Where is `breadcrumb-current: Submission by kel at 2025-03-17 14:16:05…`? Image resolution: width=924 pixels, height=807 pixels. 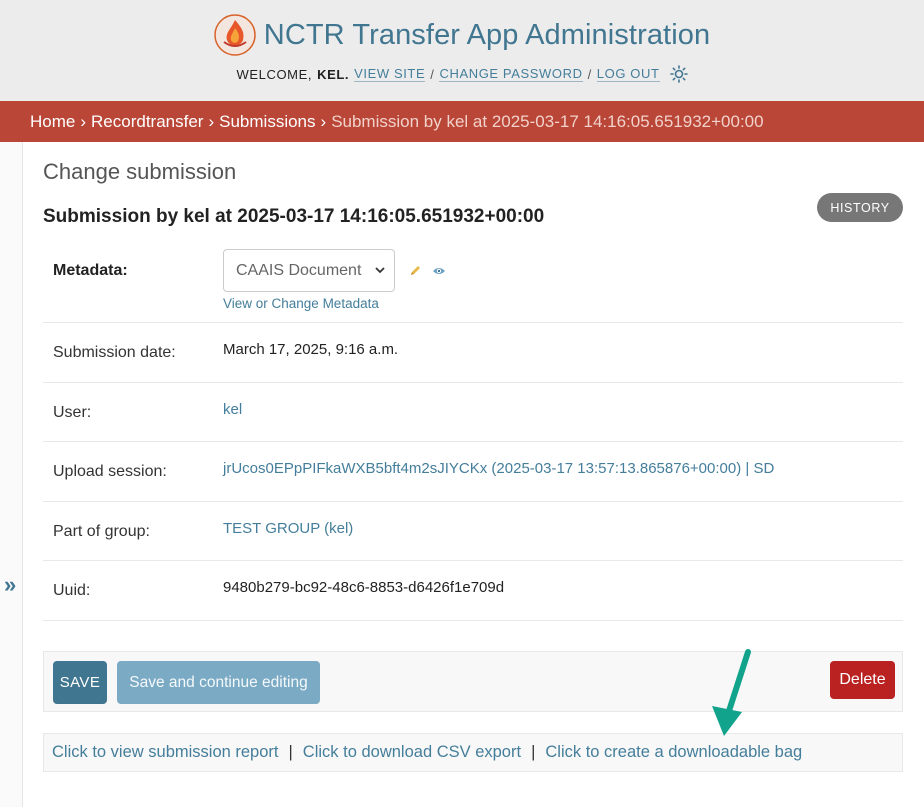 breadcrumb-current: Submission by kel at 2025-03-17 14:16:05… is located at coordinates (547, 121).